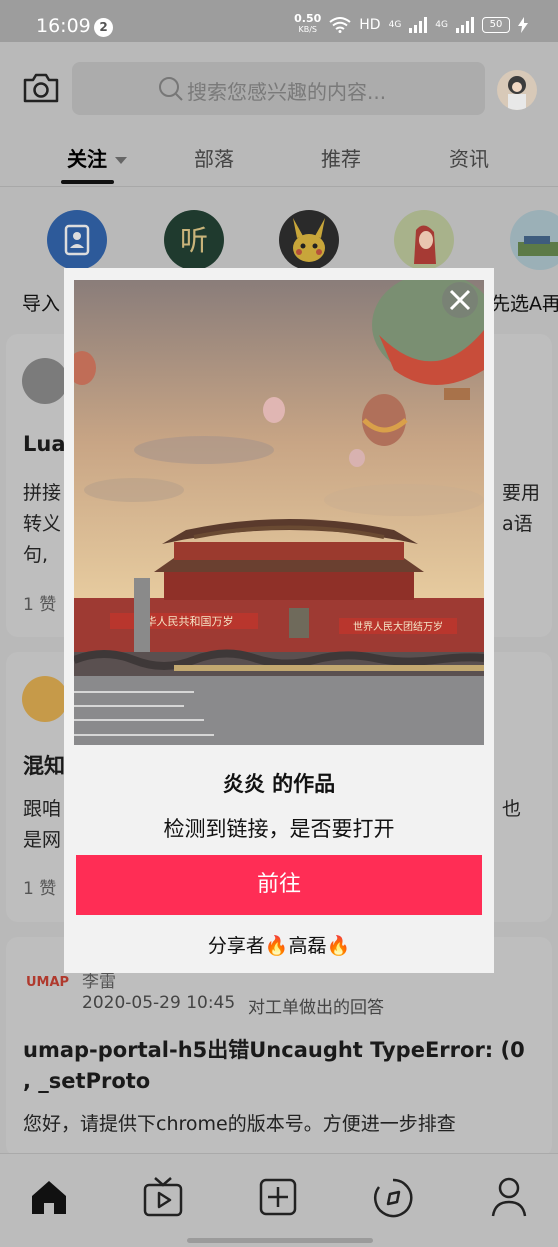 The width and height of the screenshot is (558, 1247). I want to click on close-icon, so click(460, 300).